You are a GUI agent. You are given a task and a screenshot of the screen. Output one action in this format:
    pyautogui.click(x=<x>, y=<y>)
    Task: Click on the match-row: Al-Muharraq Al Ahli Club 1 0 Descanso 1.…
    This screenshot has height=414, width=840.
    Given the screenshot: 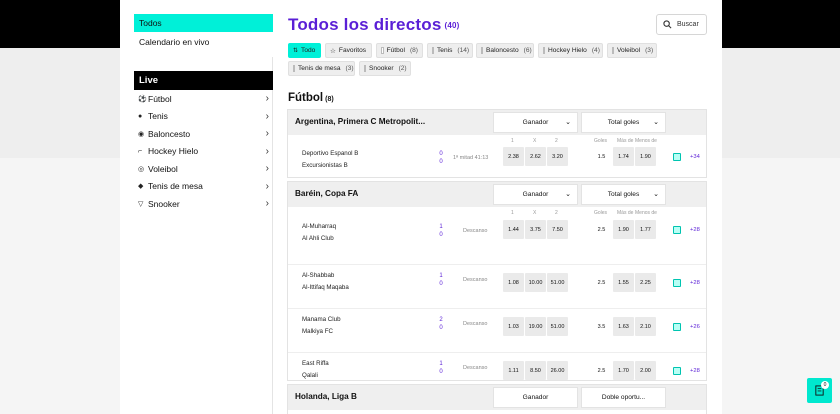 What is the action you would take?
    pyautogui.click(x=497, y=242)
    